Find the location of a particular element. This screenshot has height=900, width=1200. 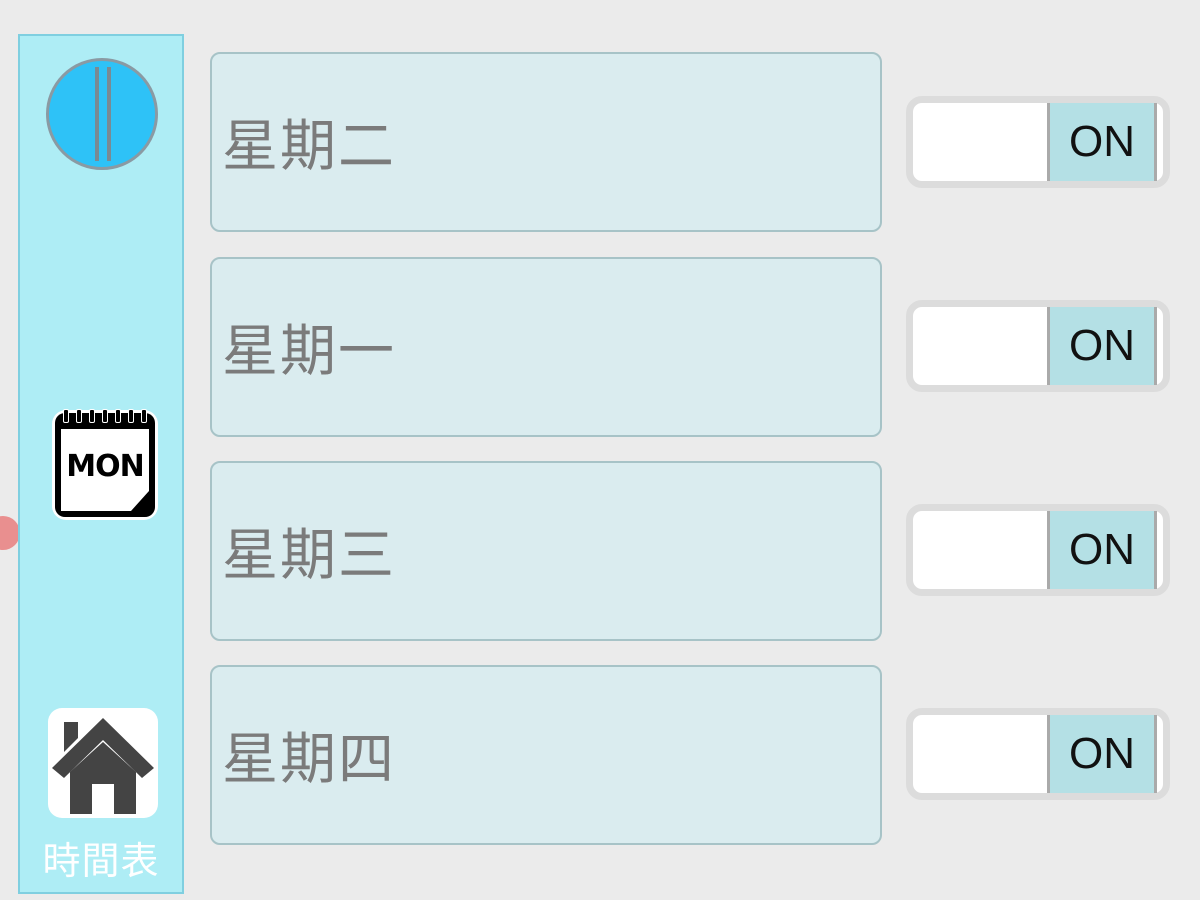

calendar-body: MON is located at coordinates (105, 463).